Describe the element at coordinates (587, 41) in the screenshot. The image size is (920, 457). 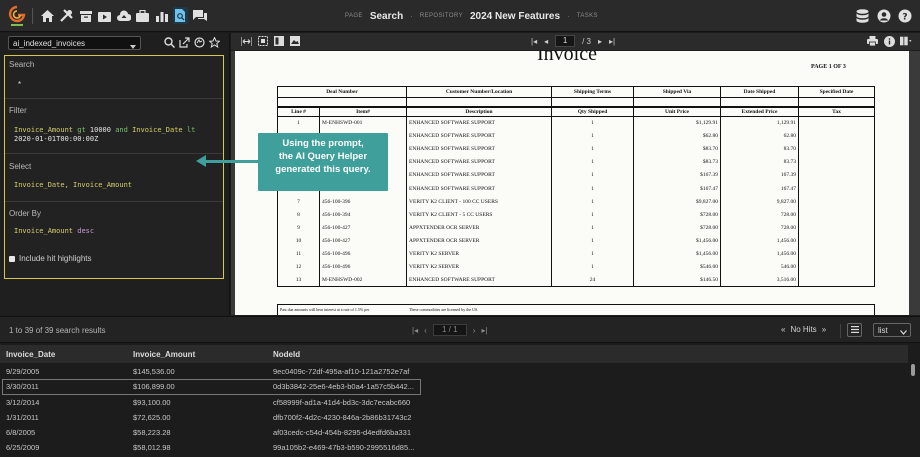
I see `page-total: / 3` at that location.